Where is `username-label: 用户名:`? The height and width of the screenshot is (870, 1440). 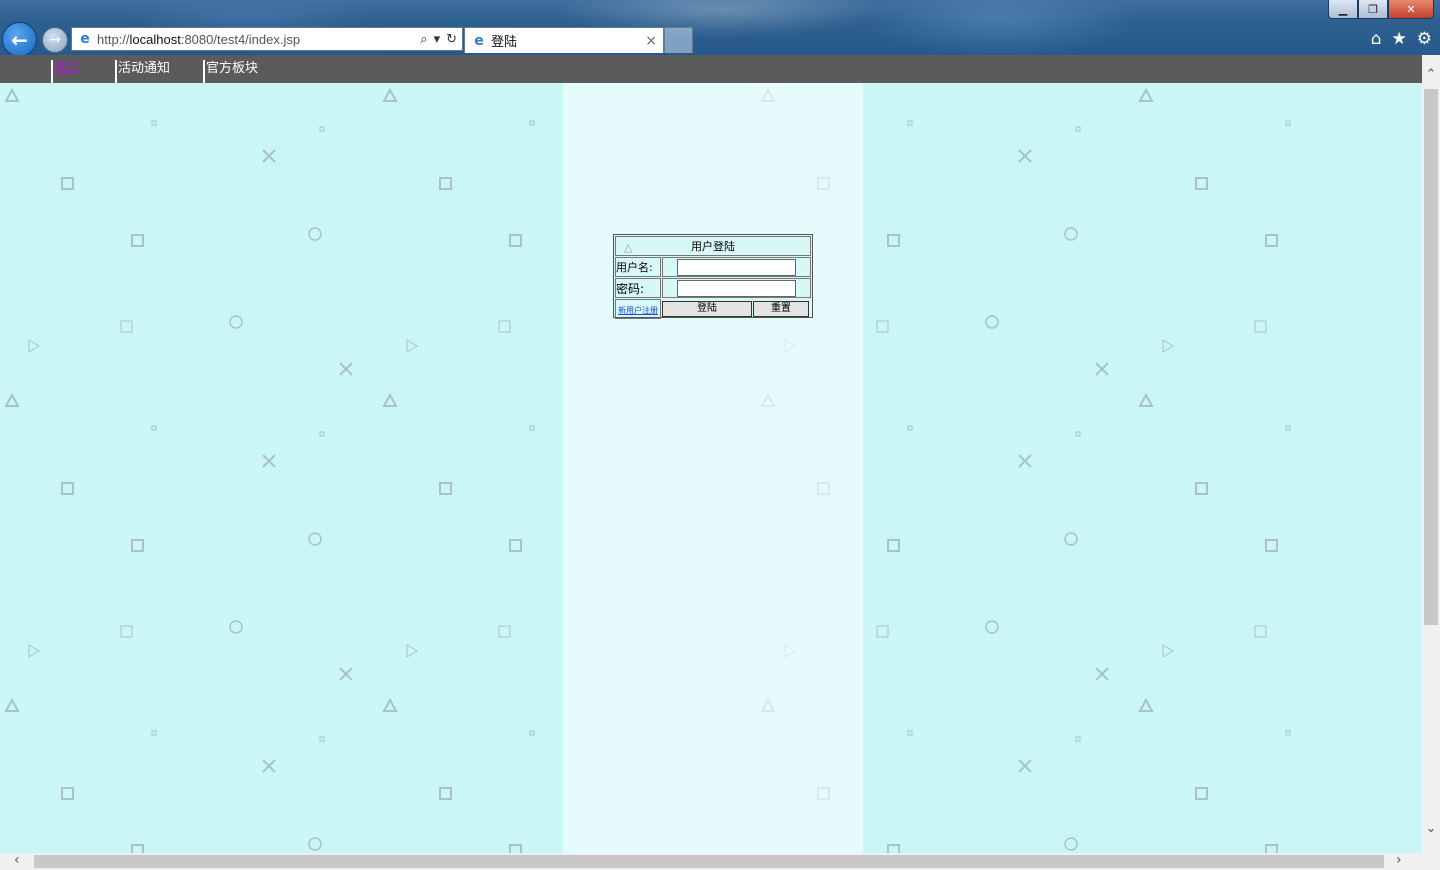
username-label: 用户名: is located at coordinates (638, 267).